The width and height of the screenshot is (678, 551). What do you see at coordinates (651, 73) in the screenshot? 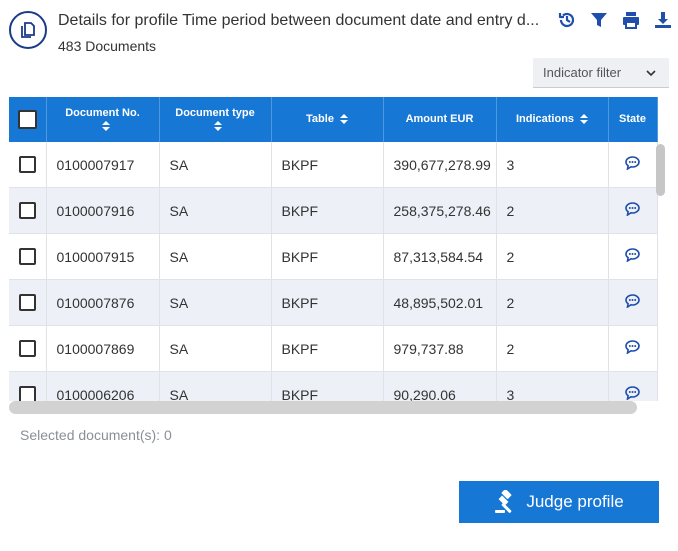
I see `chevron-down-icon` at bounding box center [651, 73].